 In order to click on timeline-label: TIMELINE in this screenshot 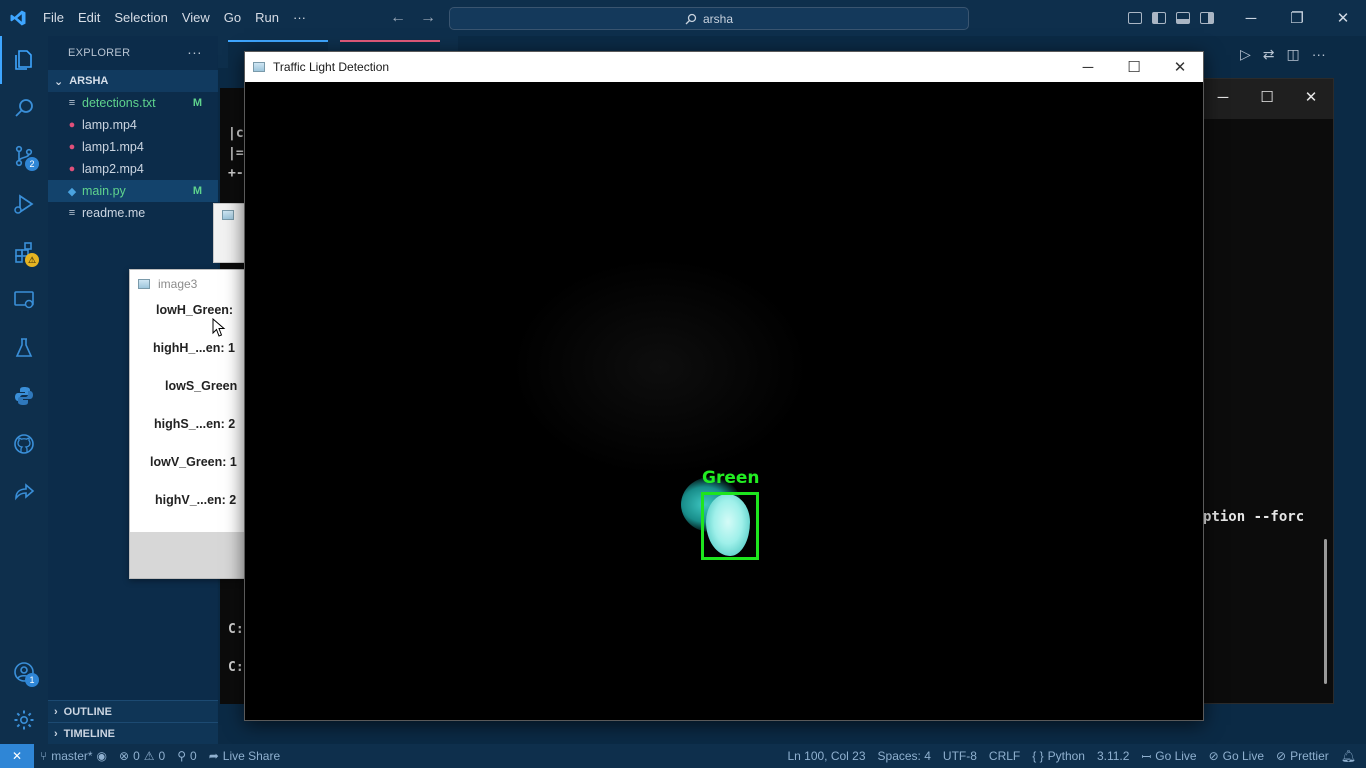, I will do `click(89, 733)`.